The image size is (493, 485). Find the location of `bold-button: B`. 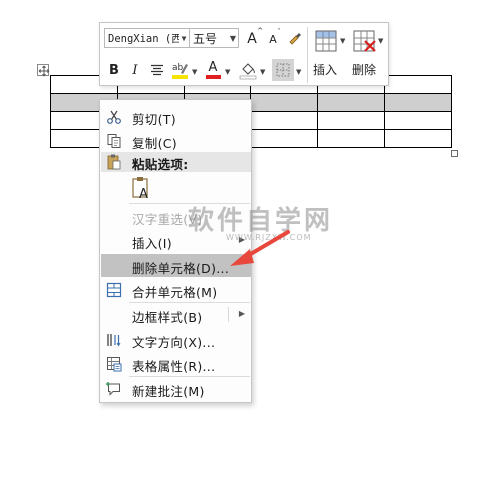

bold-button: B is located at coordinates (114, 70).